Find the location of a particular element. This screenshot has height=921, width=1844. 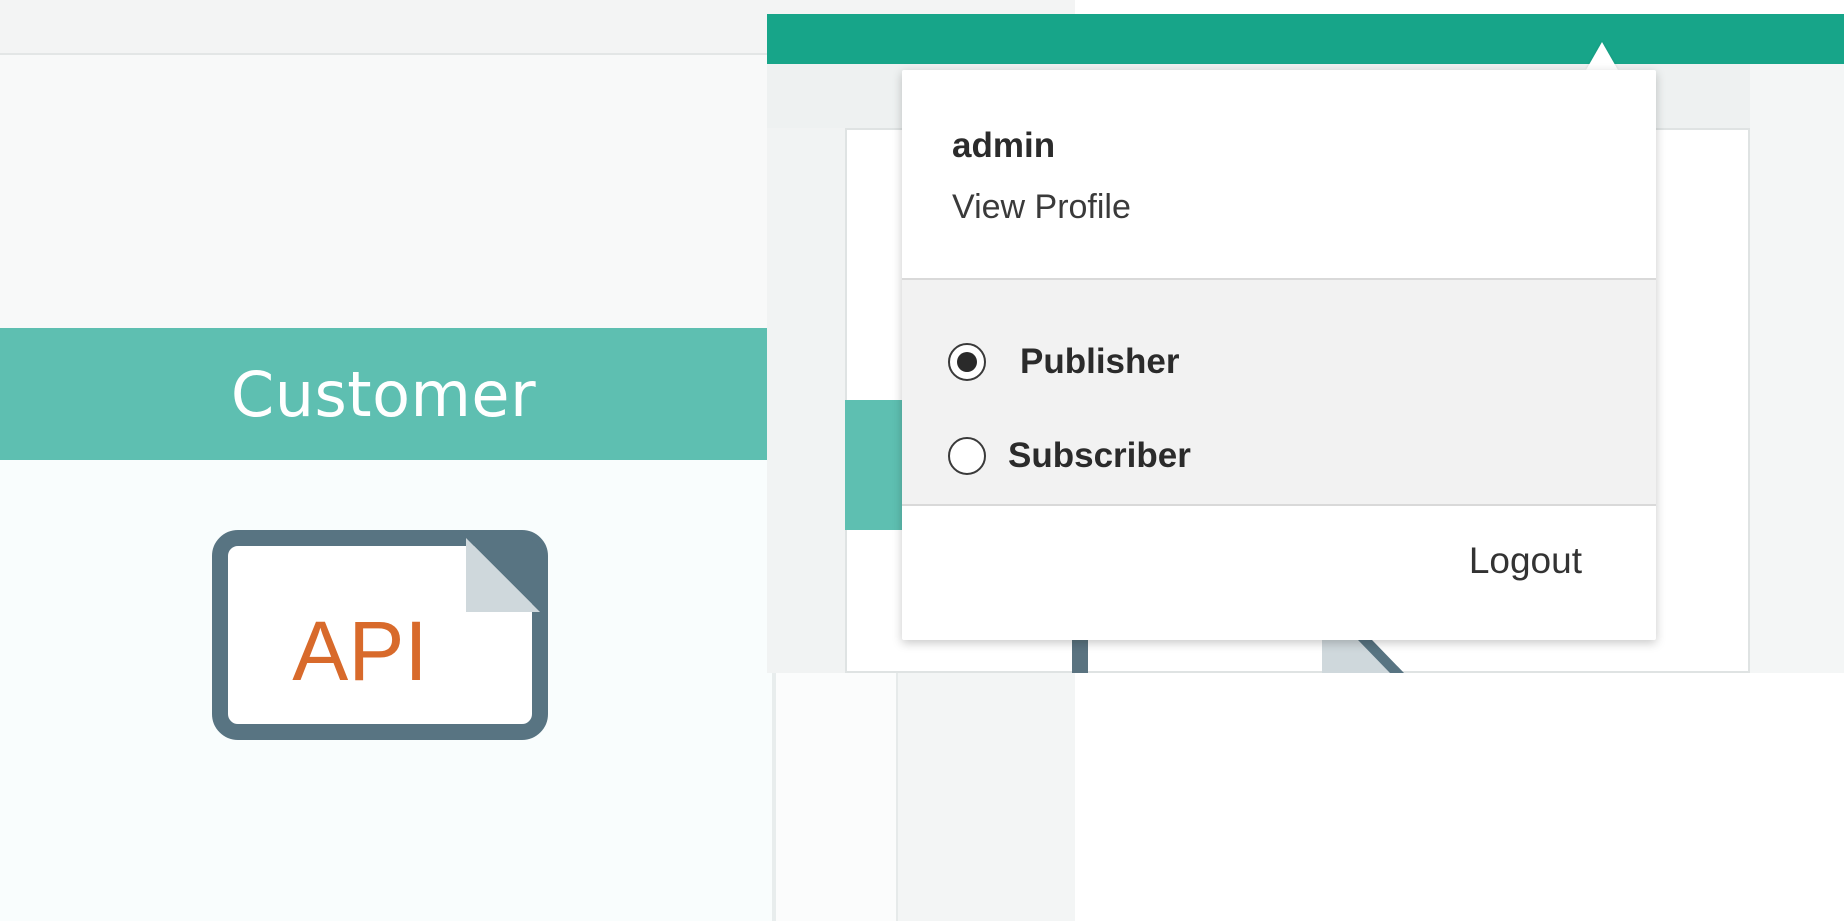

dropdown-pointer is located at coordinates (1602, 56).